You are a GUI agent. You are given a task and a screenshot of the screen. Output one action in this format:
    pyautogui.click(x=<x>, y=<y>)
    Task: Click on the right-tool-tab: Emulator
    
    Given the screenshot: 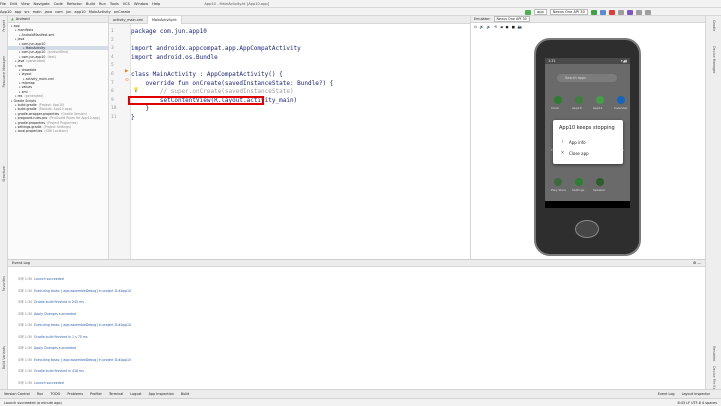 What is the action you would take?
    pyautogui.click(x=714, y=353)
    